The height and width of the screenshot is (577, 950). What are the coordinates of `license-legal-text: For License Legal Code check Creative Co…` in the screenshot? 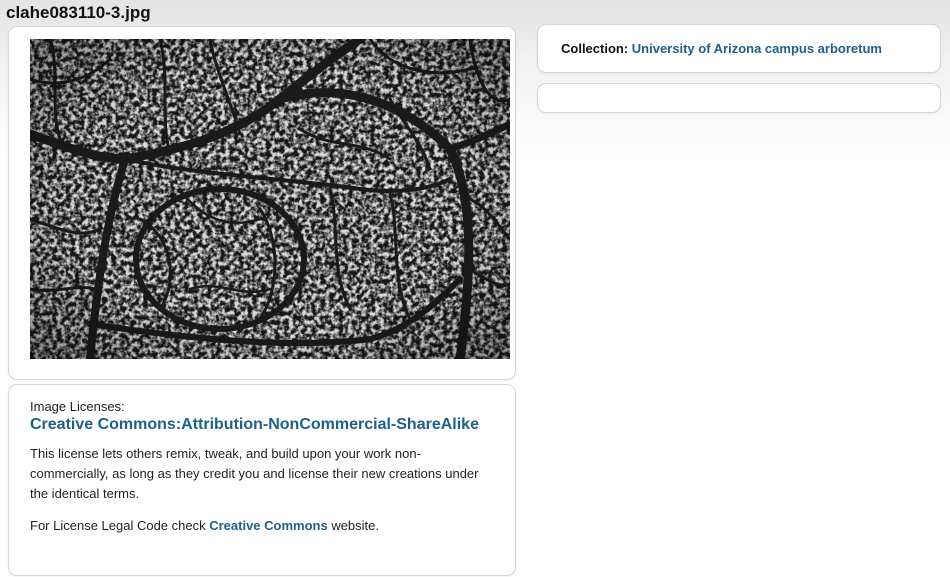 It's located at (263, 526).